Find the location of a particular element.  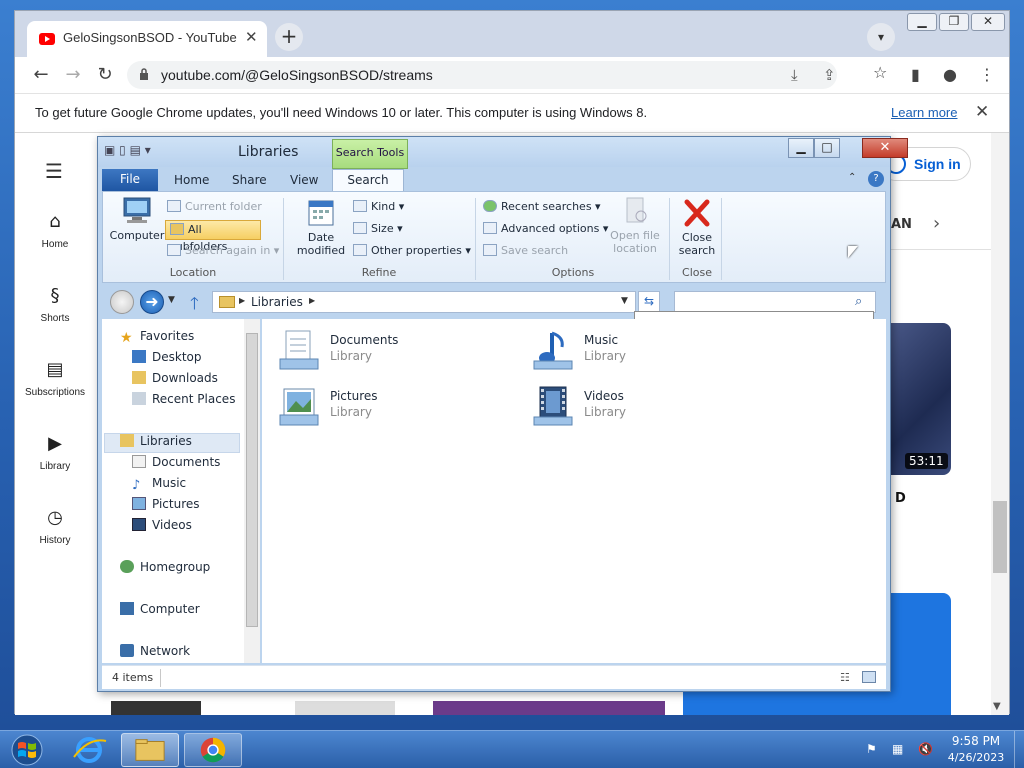

current-folder-button: Current folder is located at coordinates (214, 206).